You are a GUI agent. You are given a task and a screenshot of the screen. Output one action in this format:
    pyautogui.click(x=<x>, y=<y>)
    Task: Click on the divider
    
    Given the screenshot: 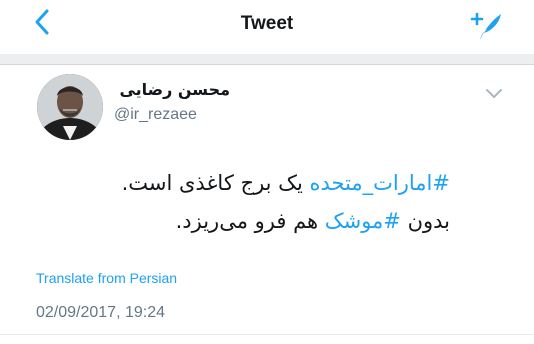 What is the action you would take?
    pyautogui.click(x=267, y=334)
    